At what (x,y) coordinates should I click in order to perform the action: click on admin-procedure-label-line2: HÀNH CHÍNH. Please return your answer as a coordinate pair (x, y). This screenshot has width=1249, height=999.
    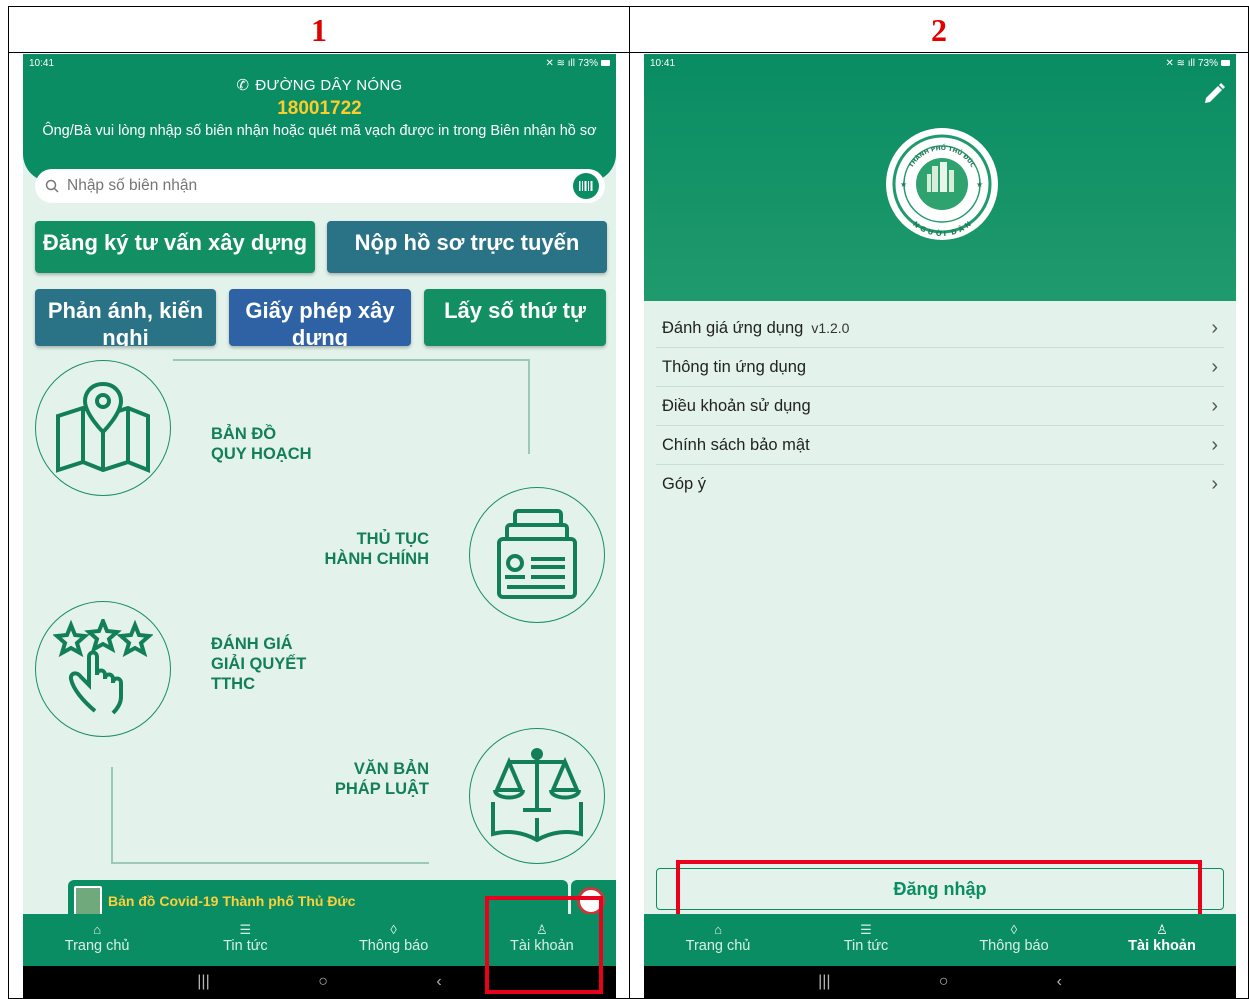
    Looking at the image, I should click on (377, 559).